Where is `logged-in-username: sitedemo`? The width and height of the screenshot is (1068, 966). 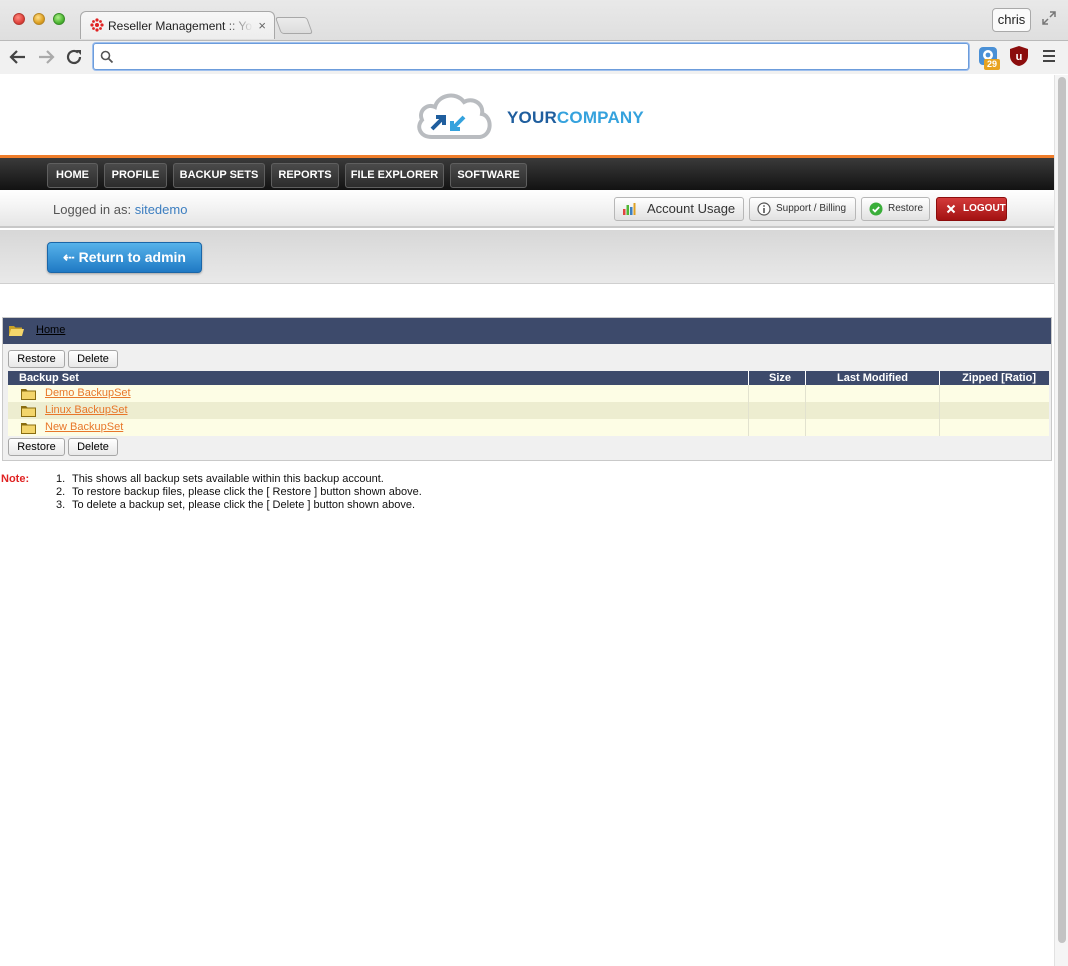 logged-in-username: sitedemo is located at coordinates (161, 209).